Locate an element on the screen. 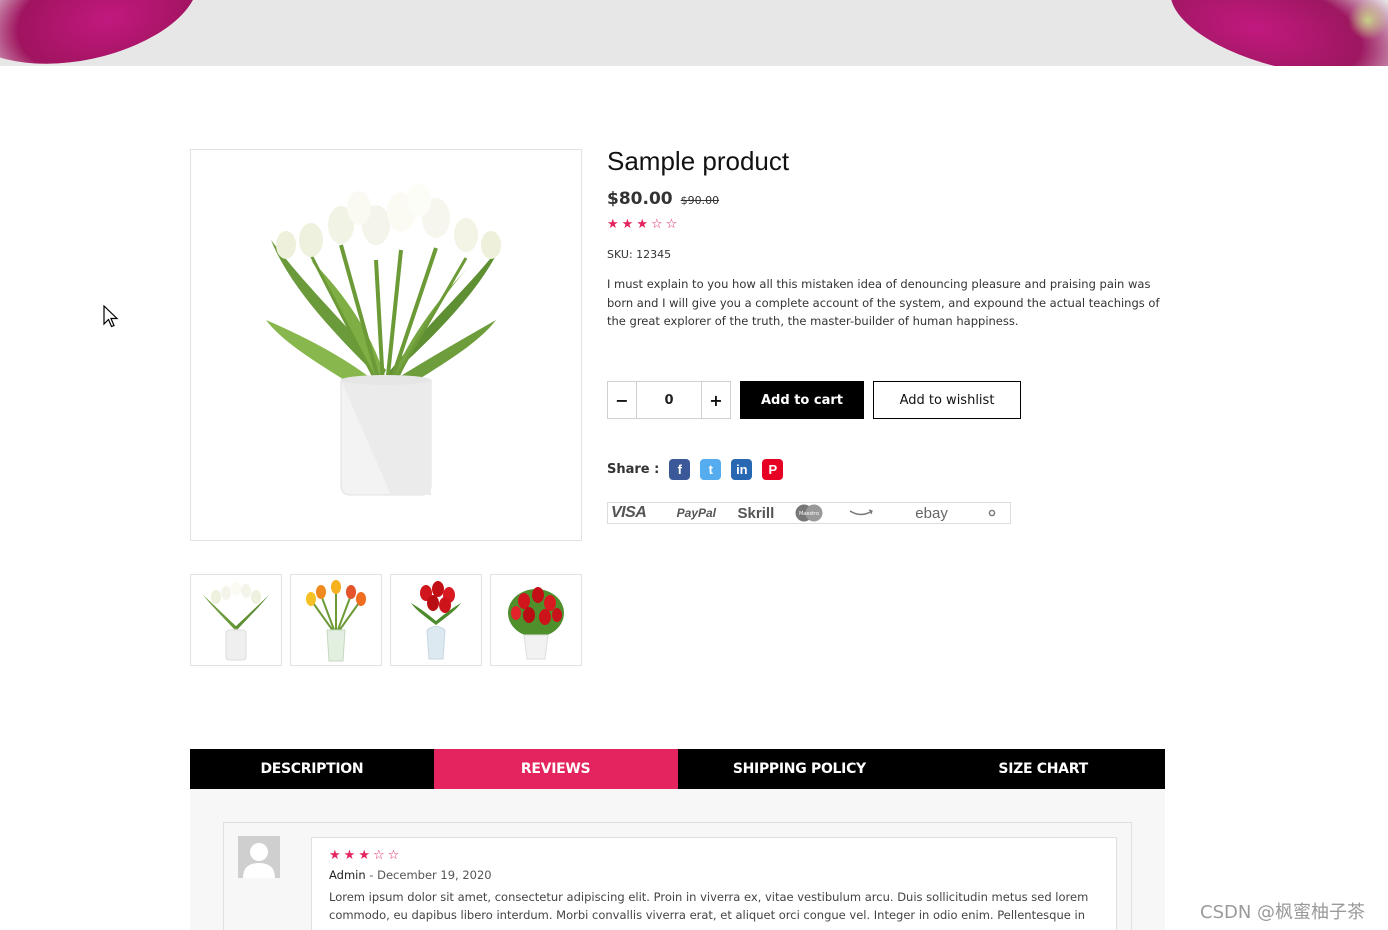 Image resolution: width=1388 pixels, height=930 pixels. avatar is located at coordinates (259, 857).